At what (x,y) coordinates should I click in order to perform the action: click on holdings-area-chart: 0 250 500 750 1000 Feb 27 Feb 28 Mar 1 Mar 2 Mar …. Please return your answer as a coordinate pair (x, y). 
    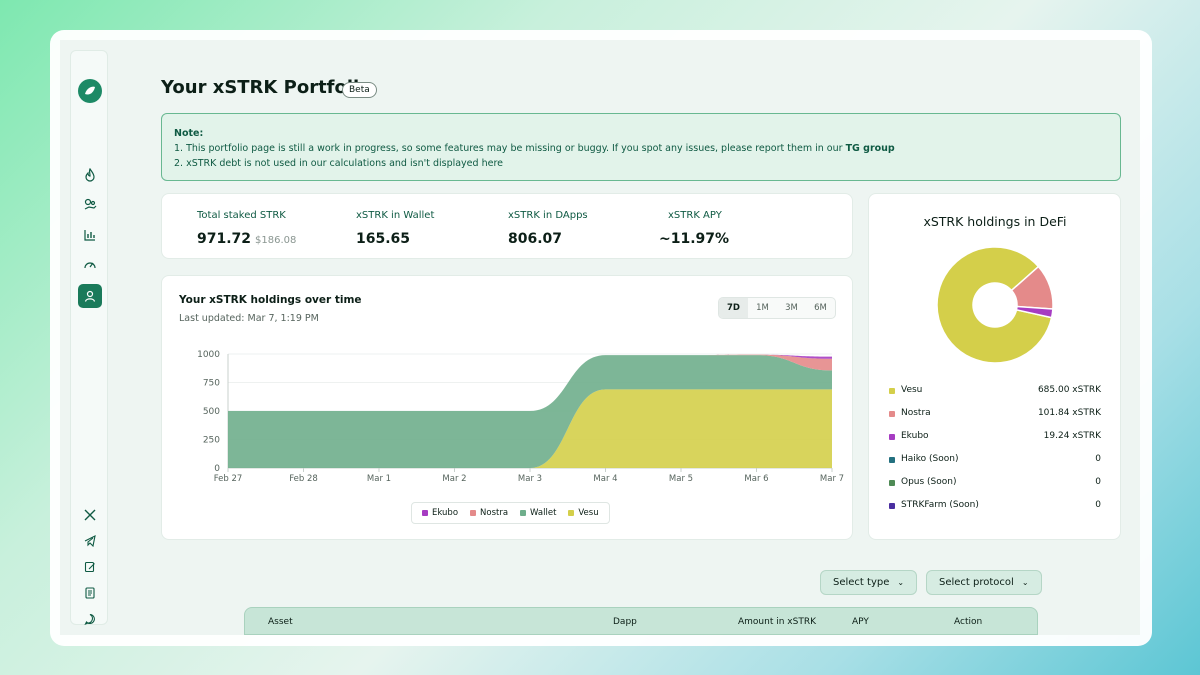
    Looking at the image, I should click on (520, 417).